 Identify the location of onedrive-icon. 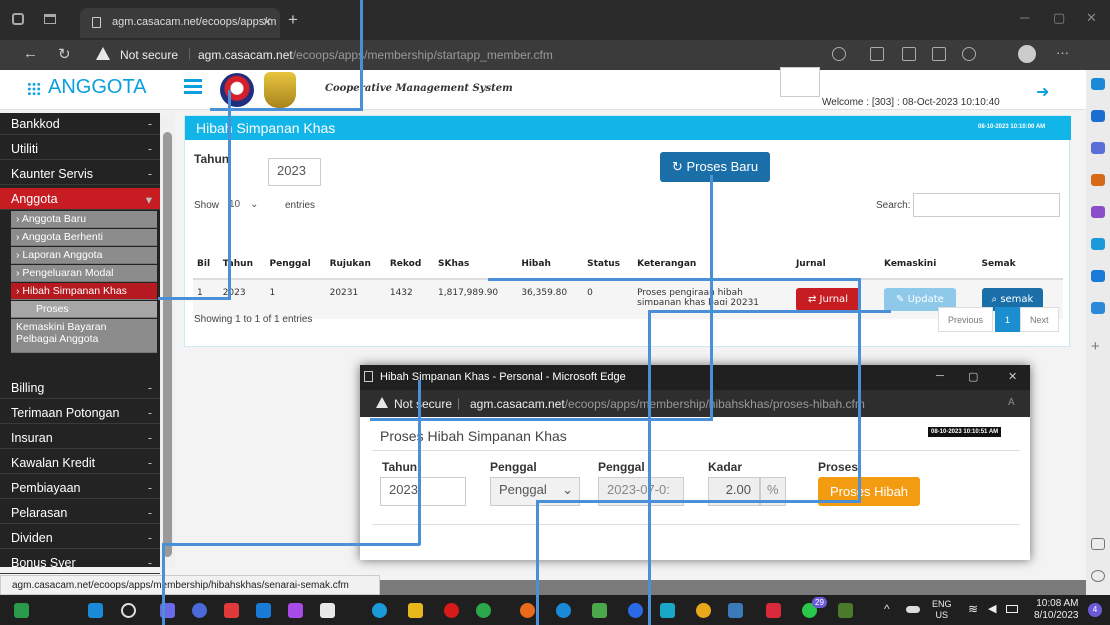
(913, 609).